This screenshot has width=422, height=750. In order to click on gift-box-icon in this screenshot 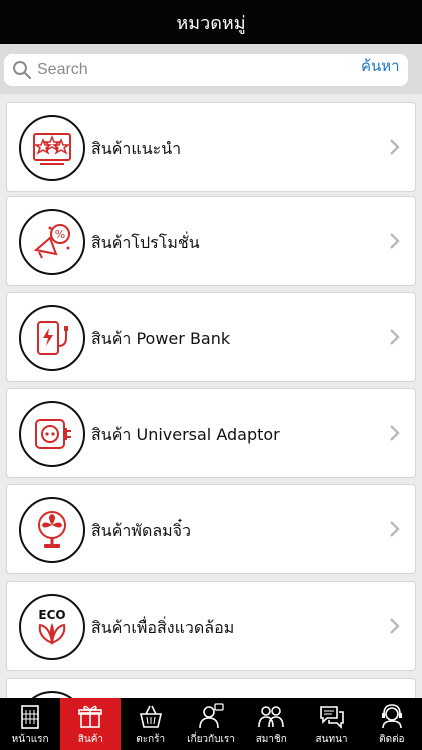, I will do `click(90, 716)`.